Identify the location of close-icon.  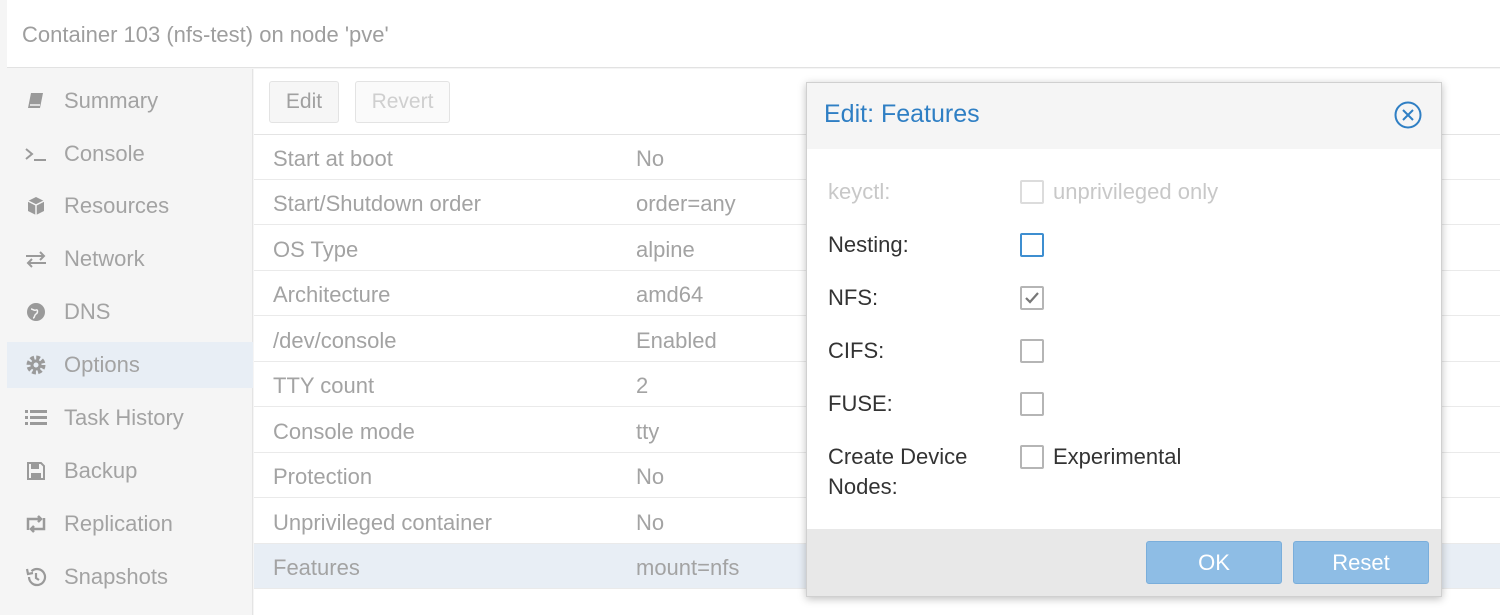
(1408, 115).